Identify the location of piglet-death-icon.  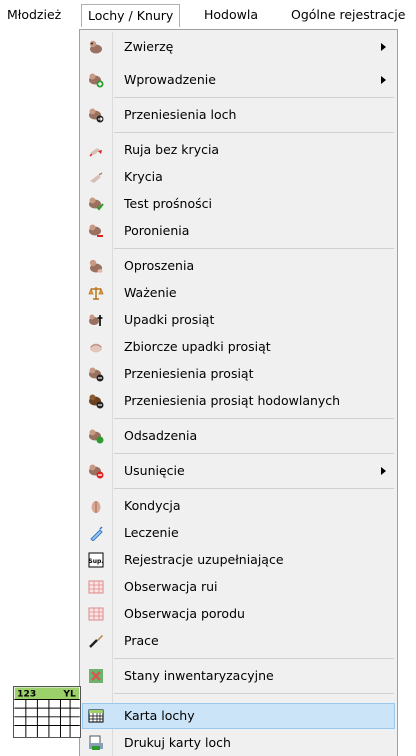
(96, 320).